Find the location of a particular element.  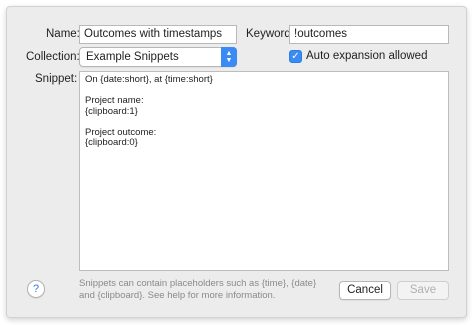

snippet-line: {clipboard:1} is located at coordinates (111, 111).